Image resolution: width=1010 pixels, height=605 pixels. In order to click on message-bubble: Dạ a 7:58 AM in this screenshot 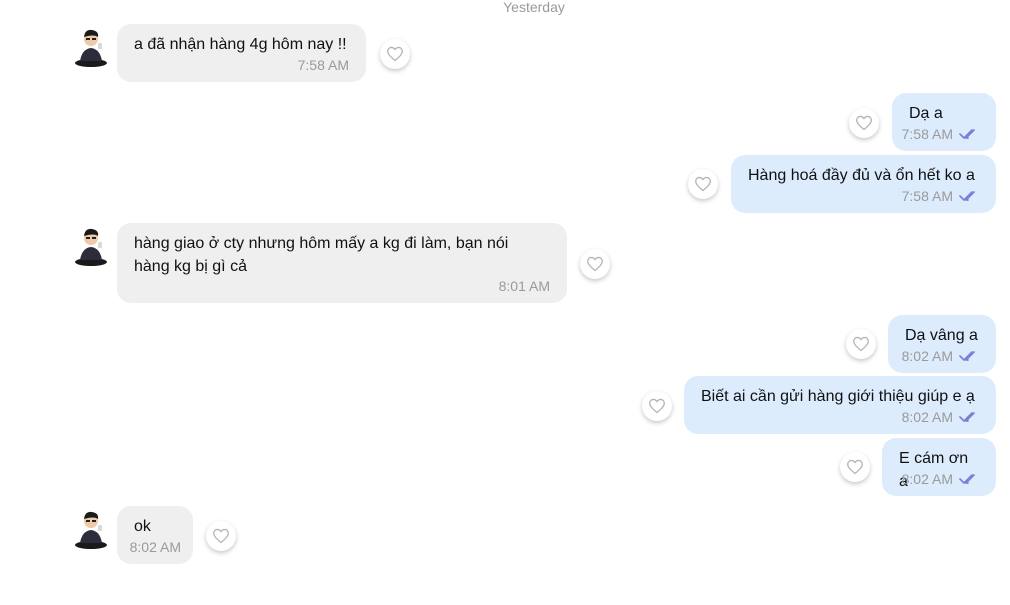, I will do `click(944, 122)`.